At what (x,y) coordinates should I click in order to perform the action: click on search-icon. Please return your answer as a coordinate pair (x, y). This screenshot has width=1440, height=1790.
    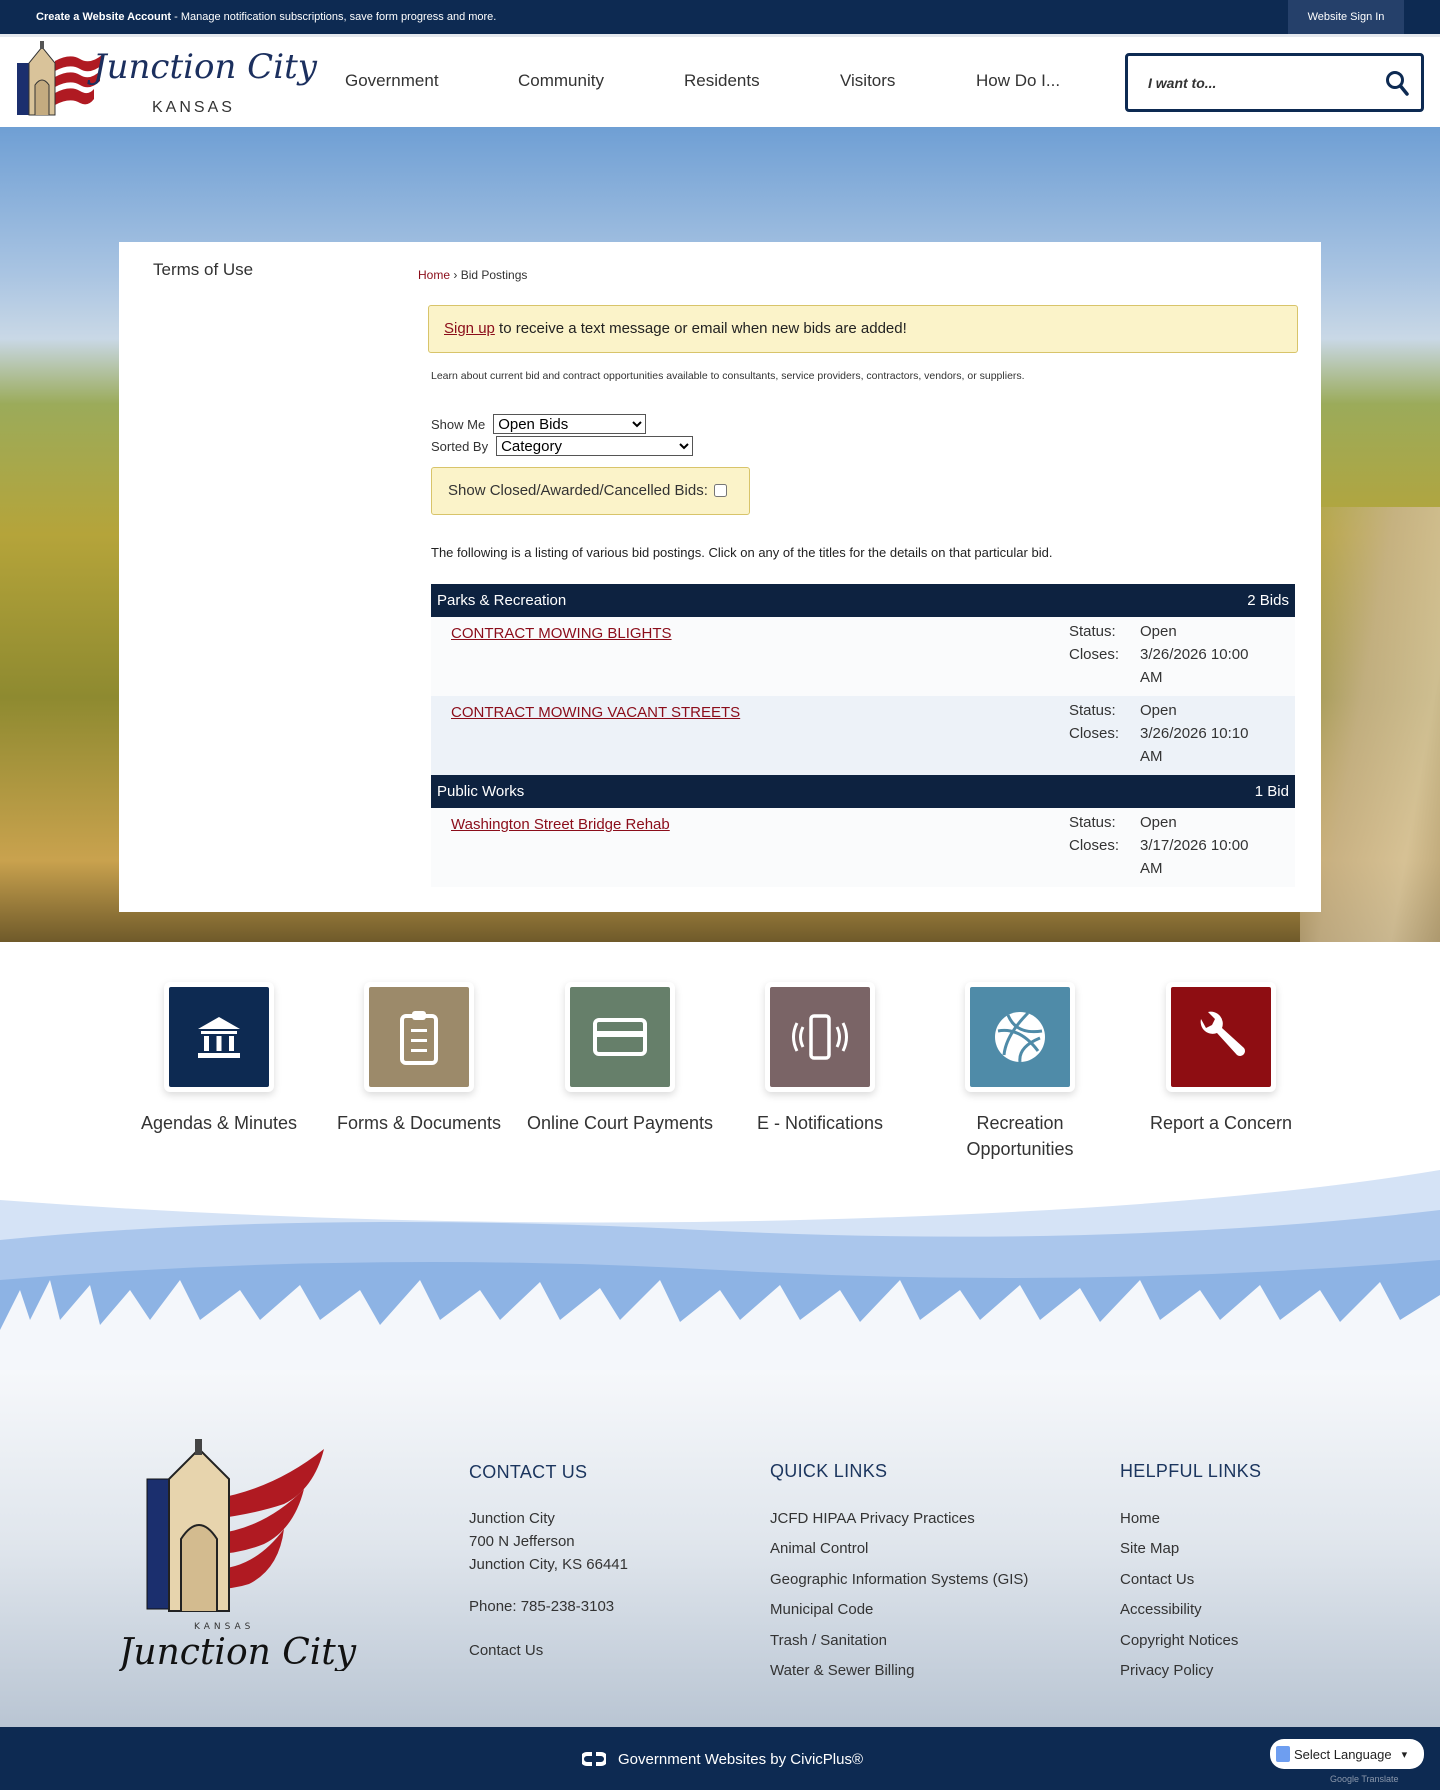
    Looking at the image, I should click on (1397, 83).